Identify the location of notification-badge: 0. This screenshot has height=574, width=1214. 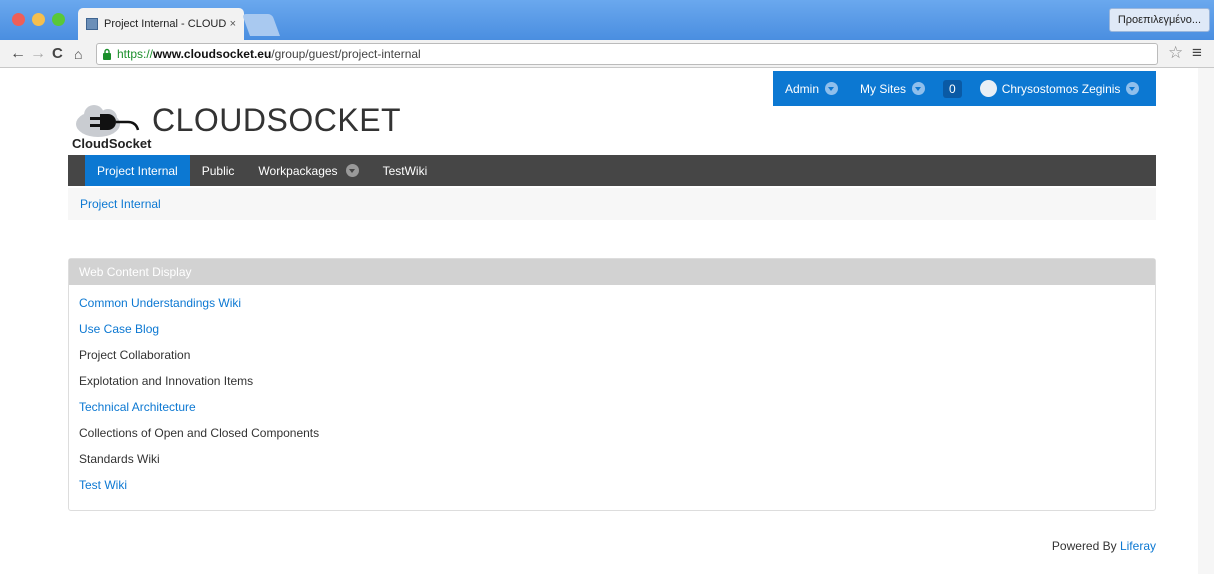
(952, 88).